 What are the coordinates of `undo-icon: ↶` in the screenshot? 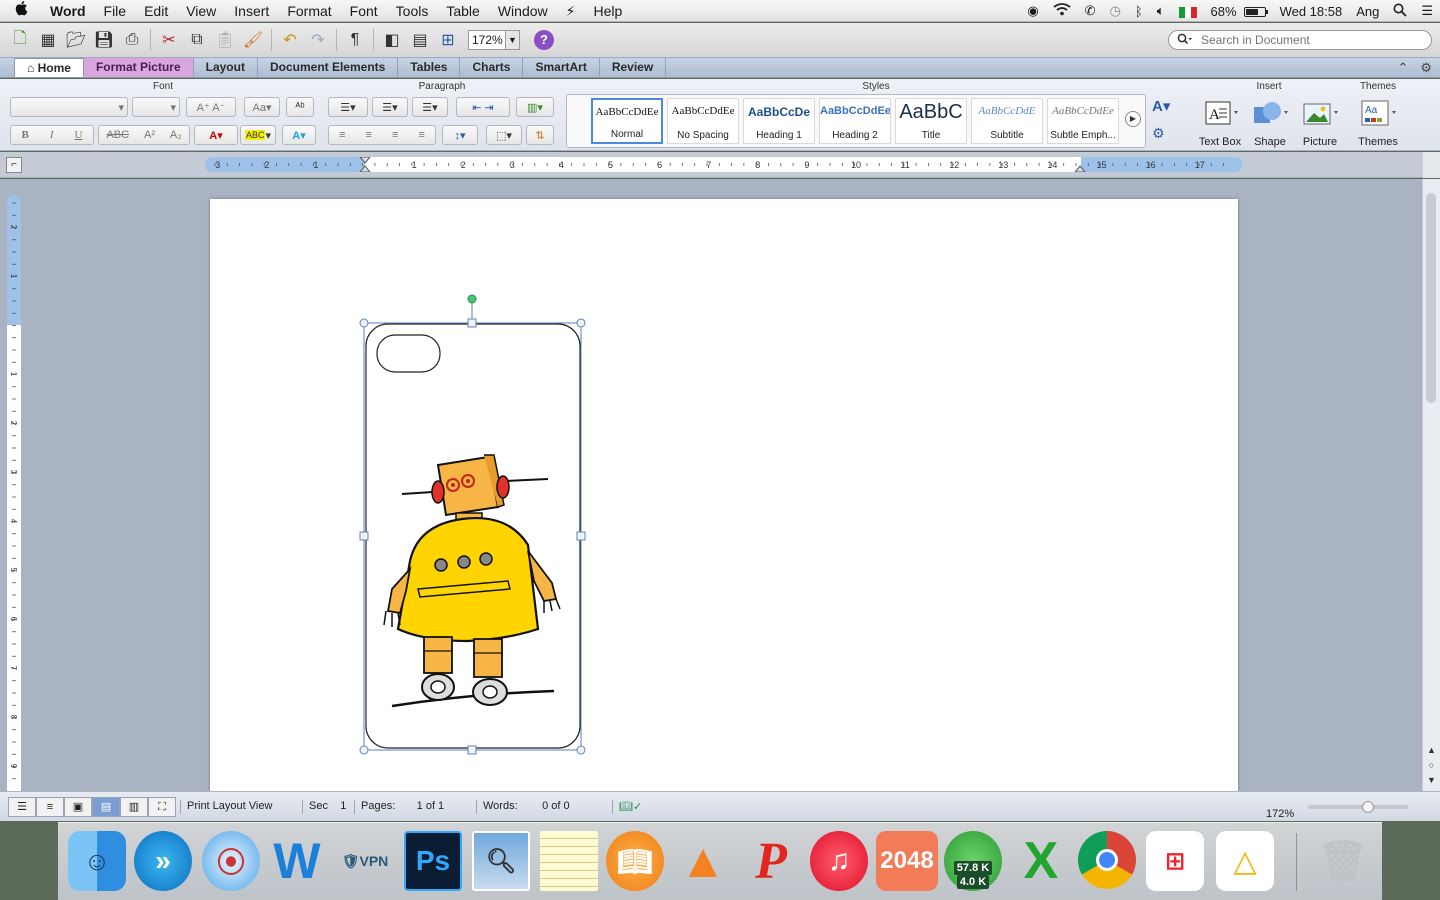 It's located at (290, 40).